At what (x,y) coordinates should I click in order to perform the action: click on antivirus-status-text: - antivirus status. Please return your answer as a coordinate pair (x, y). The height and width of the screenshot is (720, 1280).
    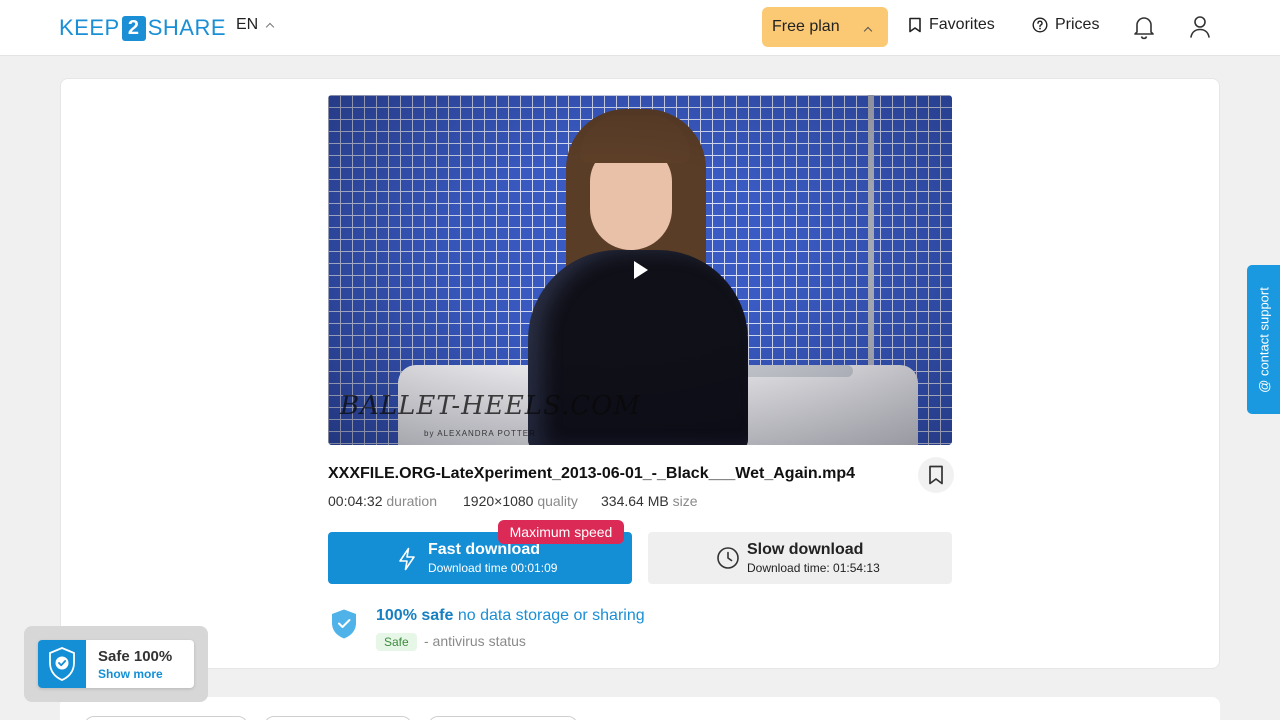
    Looking at the image, I should click on (475, 641).